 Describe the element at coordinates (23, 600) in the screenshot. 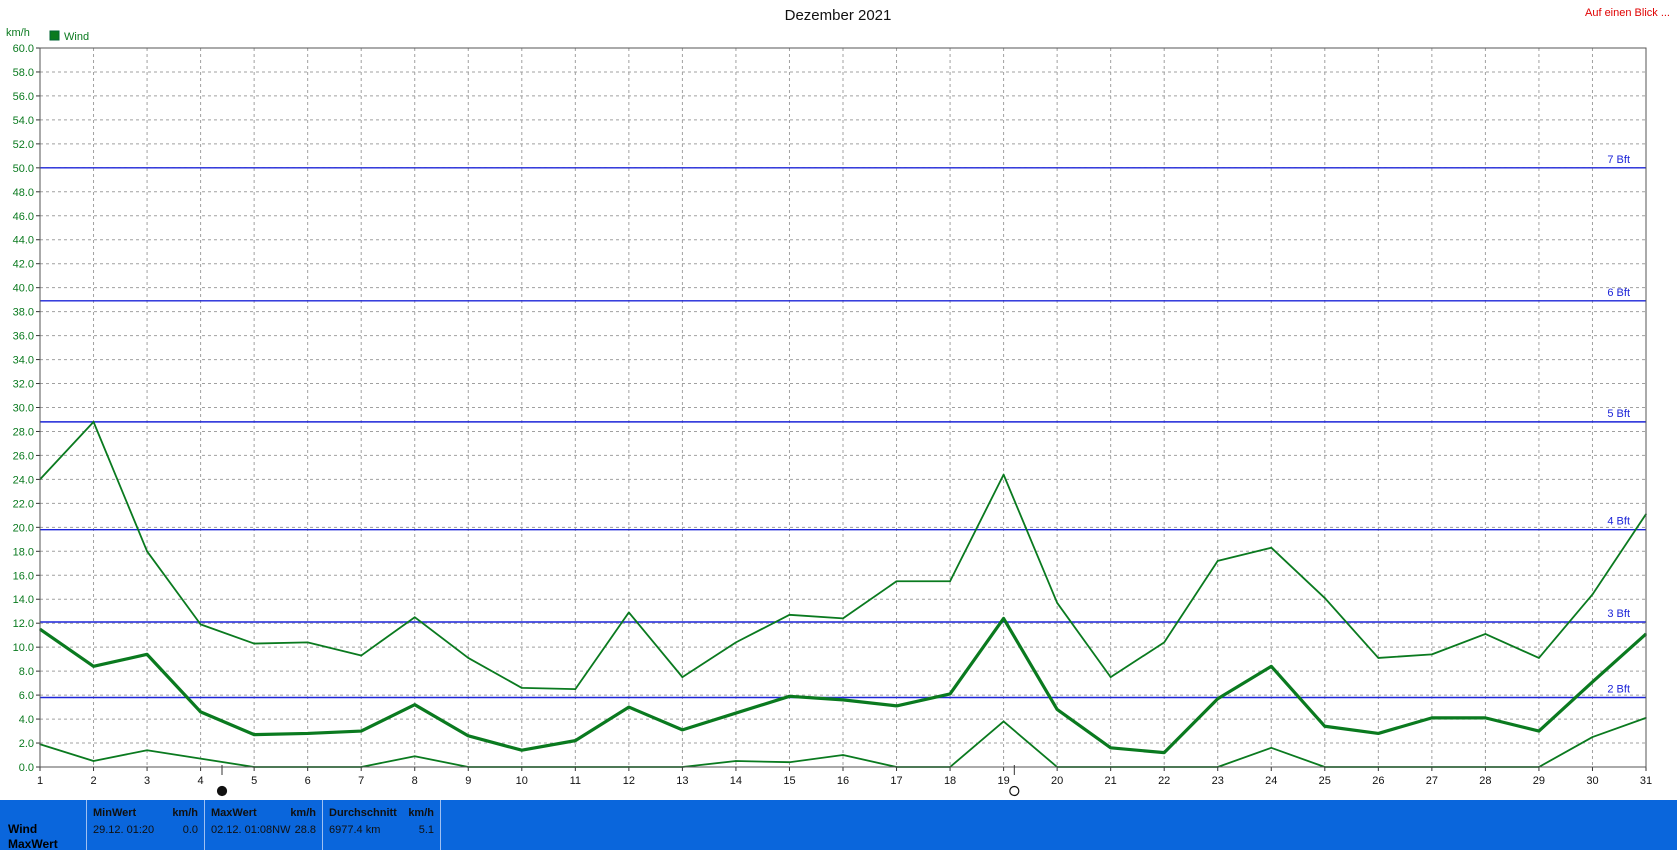

I see `y-tick-label: 14.0` at that location.